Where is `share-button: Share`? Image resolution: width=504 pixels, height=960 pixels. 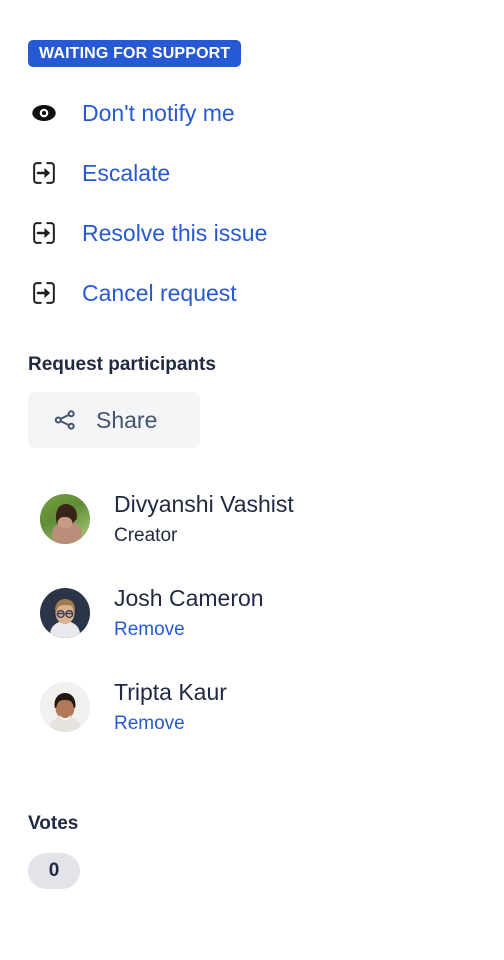 share-button: Share is located at coordinates (114, 420).